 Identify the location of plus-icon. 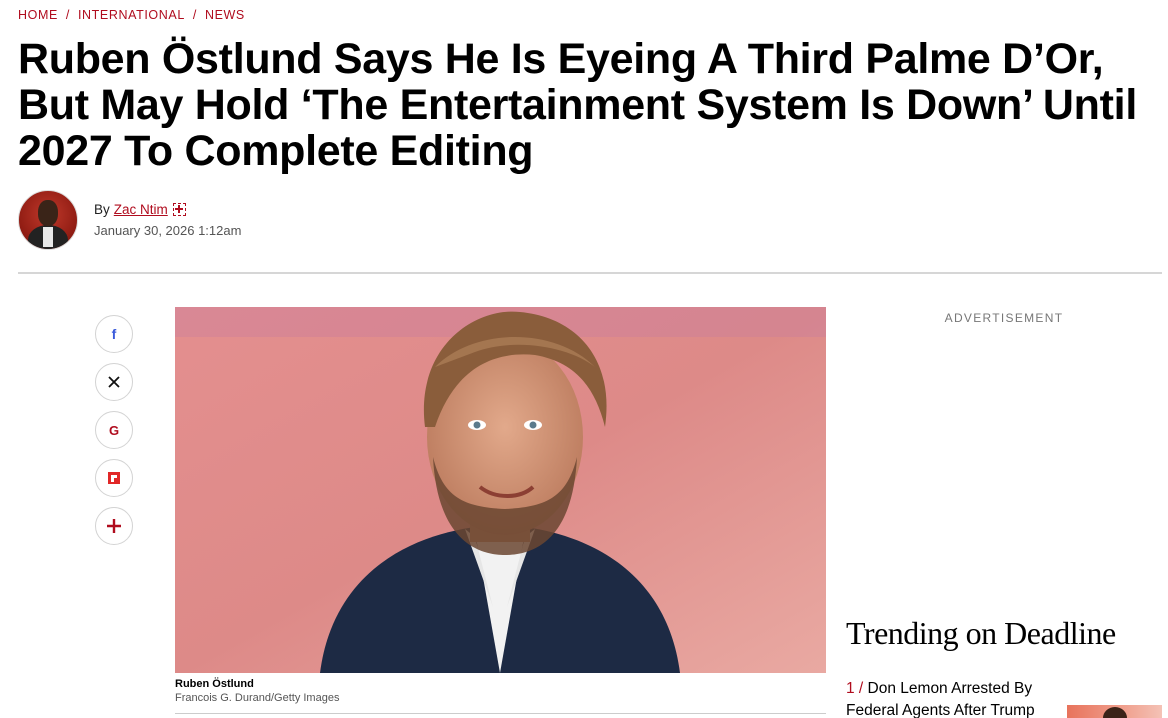
(114, 526).